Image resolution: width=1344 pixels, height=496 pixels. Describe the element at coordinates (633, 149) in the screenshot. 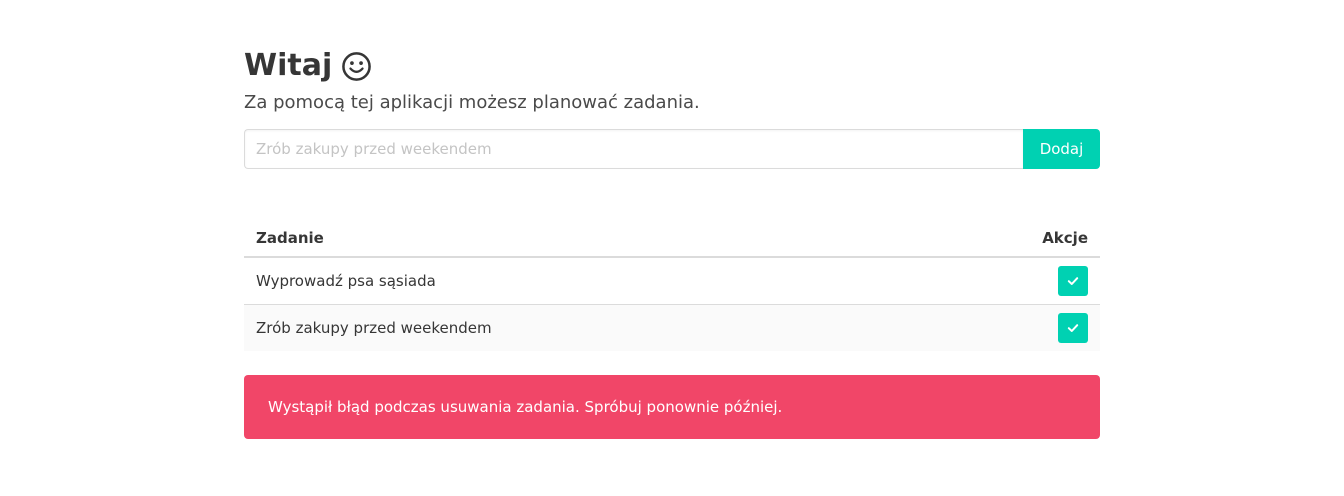

I see `task-input` at that location.